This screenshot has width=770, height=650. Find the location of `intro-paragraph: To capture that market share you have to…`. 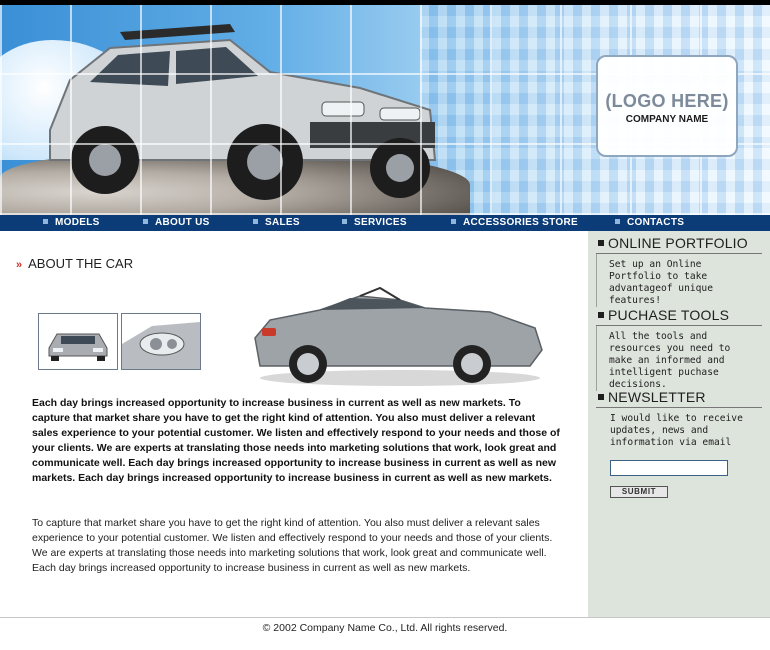

intro-paragraph: To capture that market share you have to… is located at coordinates (292, 545).